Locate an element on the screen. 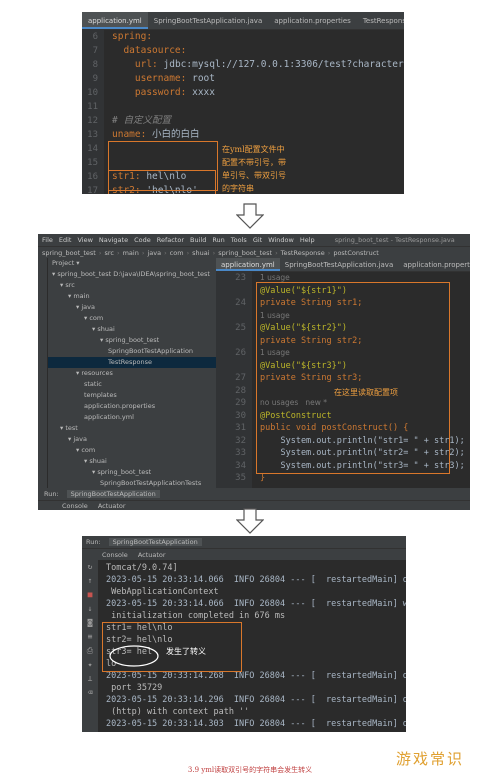 The image size is (500, 780). line-number: 28 is located at coordinates (240, 390).